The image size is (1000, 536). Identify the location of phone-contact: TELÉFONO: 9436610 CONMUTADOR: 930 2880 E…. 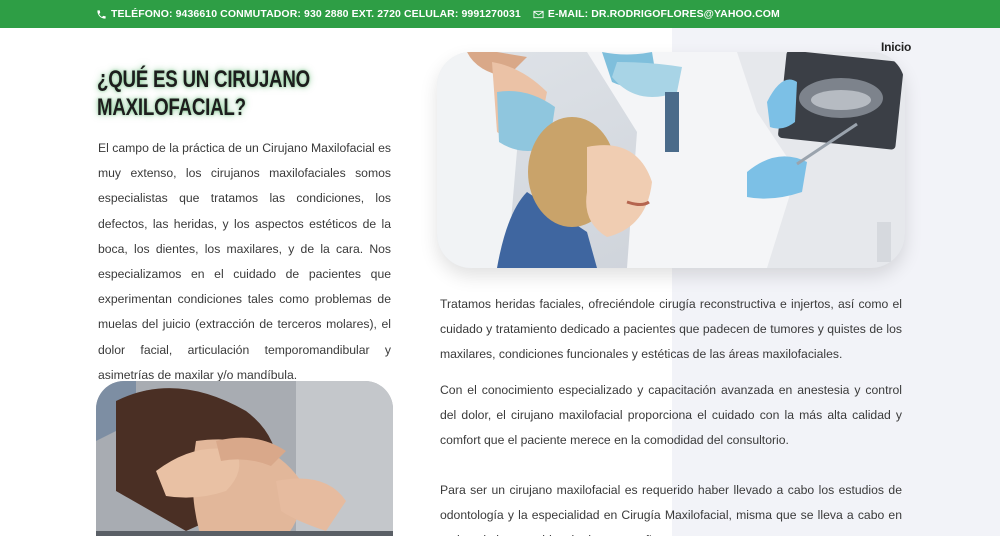
(308, 14).